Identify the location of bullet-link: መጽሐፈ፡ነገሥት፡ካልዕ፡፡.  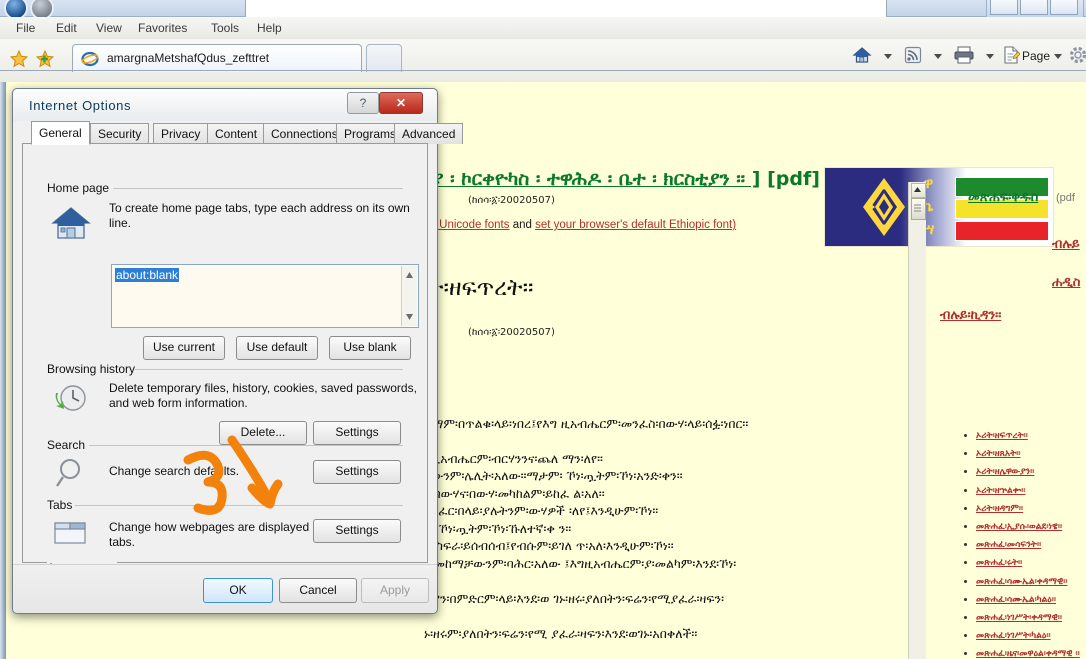
(1013, 636).